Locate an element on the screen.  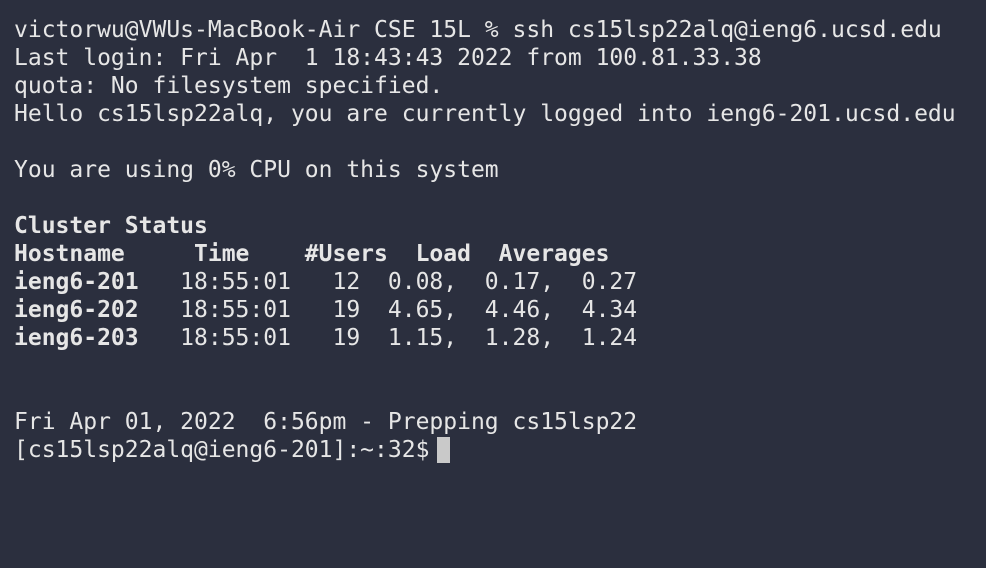
cluster-row: ieng6-202 18:55:01 19 4.65, 4.46, 4.34 is located at coordinates (500, 310).